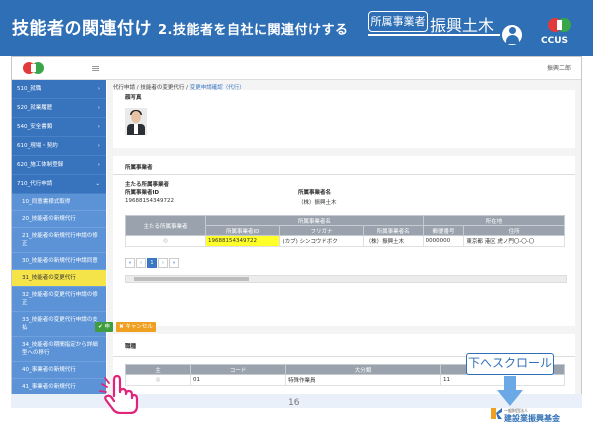 The image size is (593, 428). What do you see at coordinates (462, 25) in the screenshot?
I see `company-name: 振興土木` at bounding box center [462, 25].